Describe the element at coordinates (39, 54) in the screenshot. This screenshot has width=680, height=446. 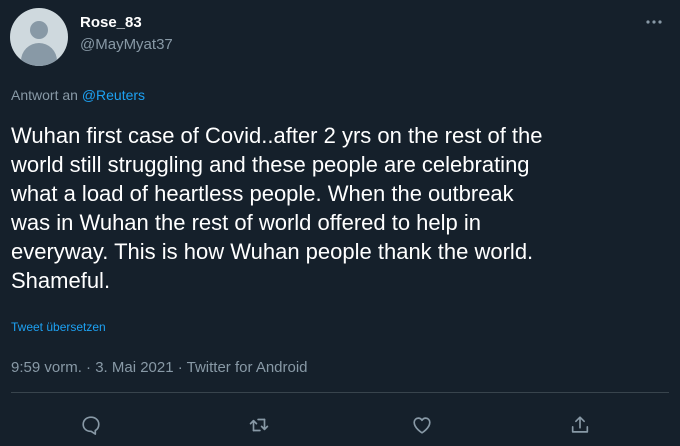
I see `avatar-body` at that location.